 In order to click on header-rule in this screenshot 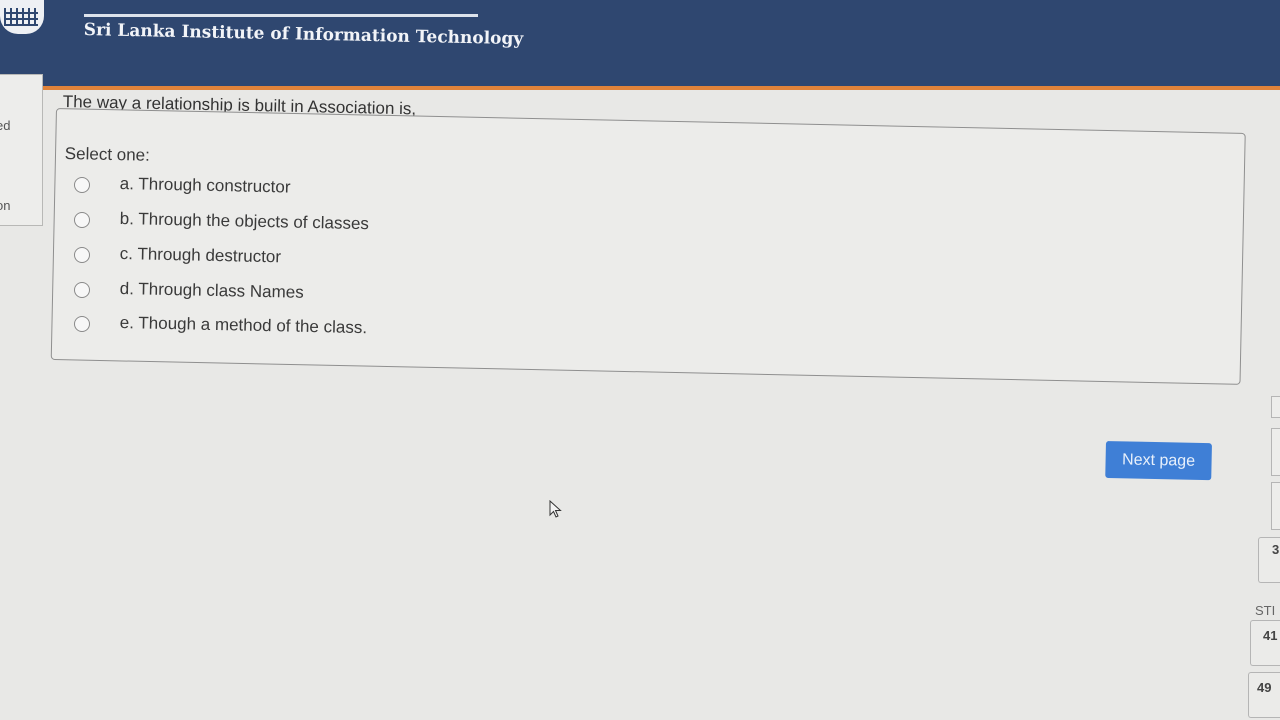, I will do `click(281, 15)`.